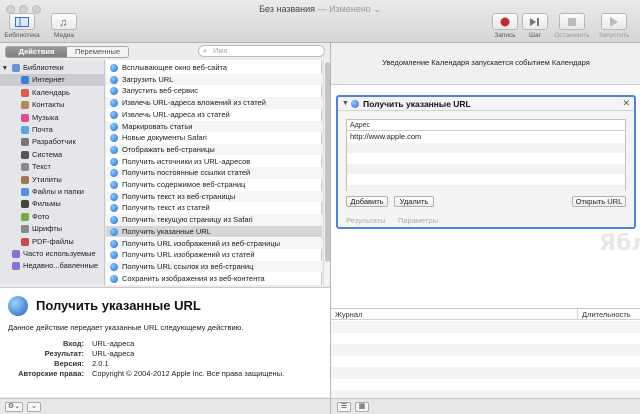  I want to click on list-item-label: Извлечь URL-адреса вложений из статей, so click(194, 103).